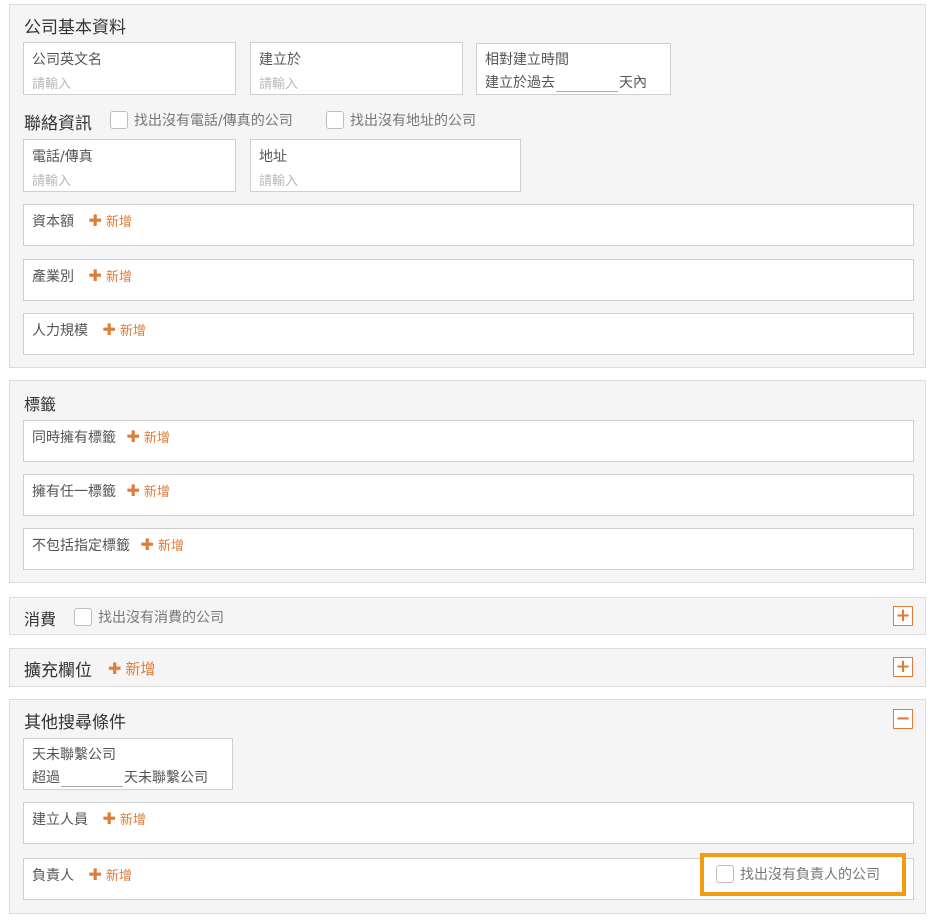 The height and width of the screenshot is (920, 939). What do you see at coordinates (58, 671) in the screenshot?
I see `extended-fields-title: 擴充欄位` at bounding box center [58, 671].